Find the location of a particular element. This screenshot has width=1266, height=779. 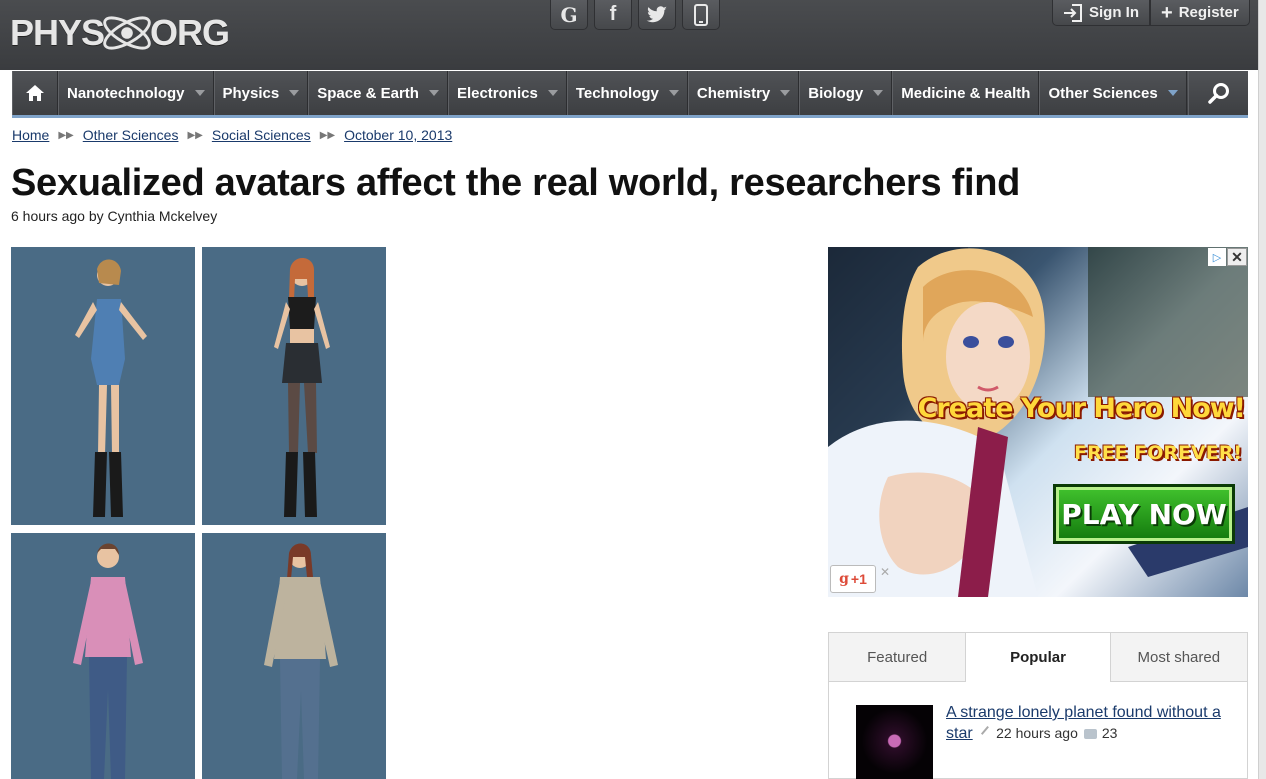

nav-technology: Technology is located at coordinates (627, 93).